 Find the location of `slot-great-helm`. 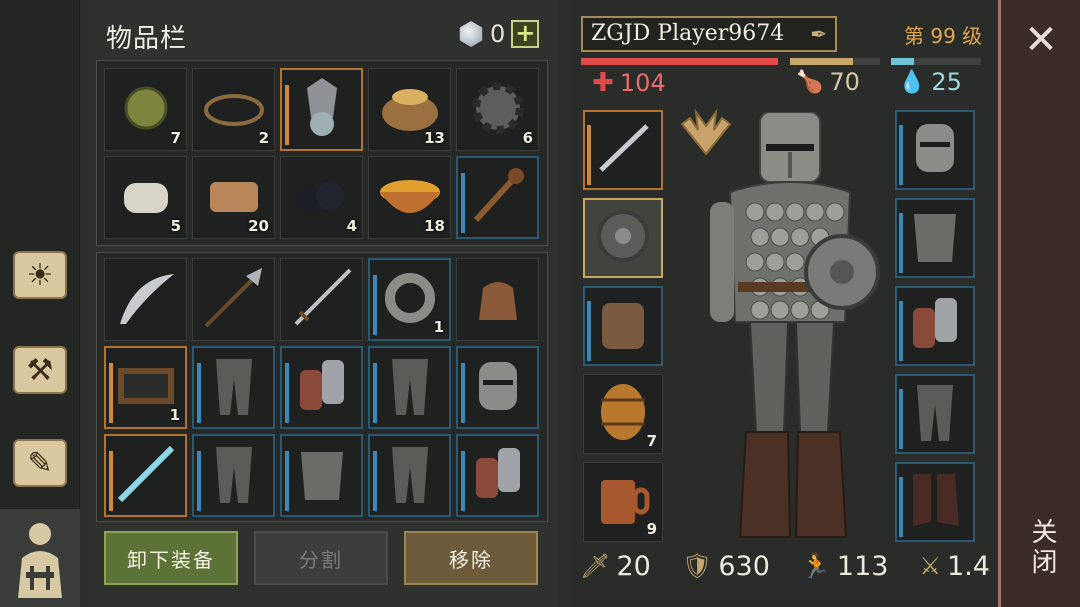

slot-great-helm is located at coordinates (497, 387).